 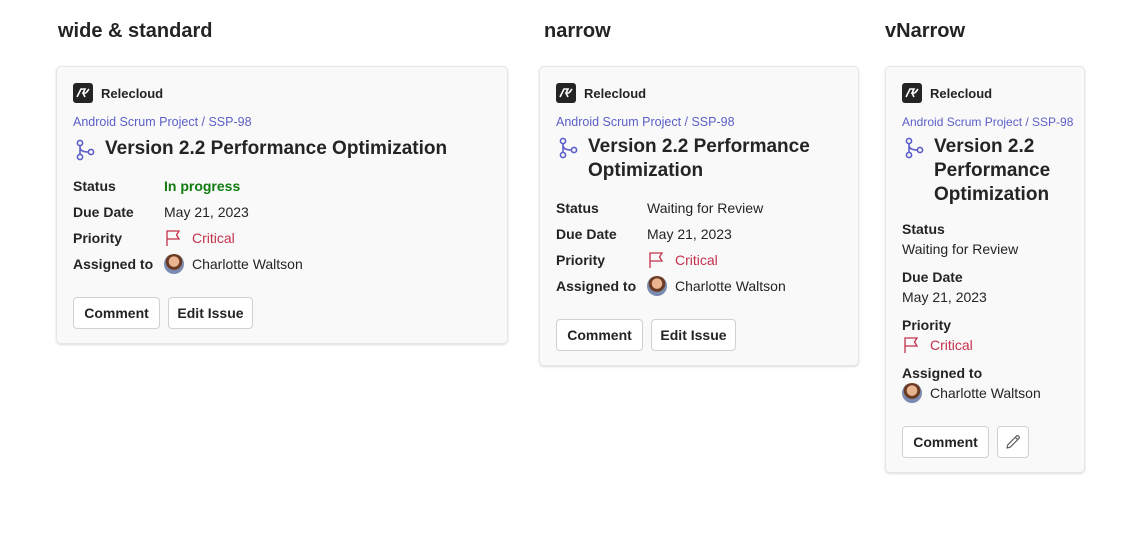 I want to click on fact-label-status: Status, so click(x=923, y=229).